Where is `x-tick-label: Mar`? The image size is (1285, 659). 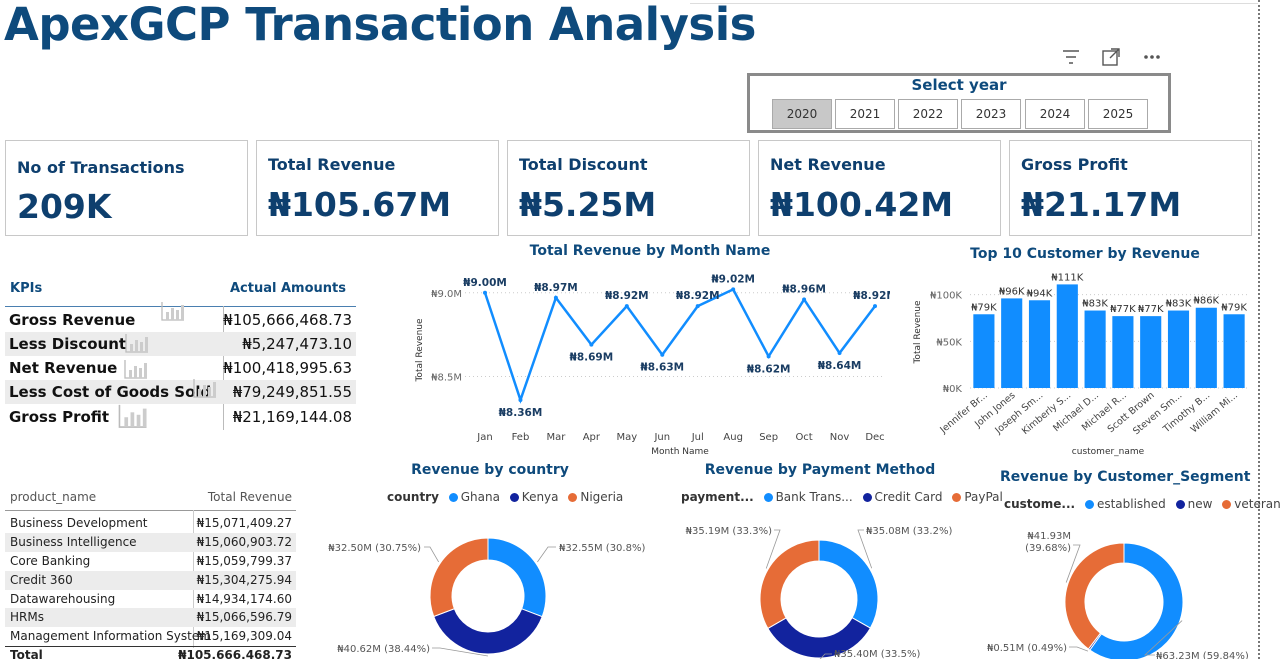 x-tick-label: Mar is located at coordinates (556, 437).